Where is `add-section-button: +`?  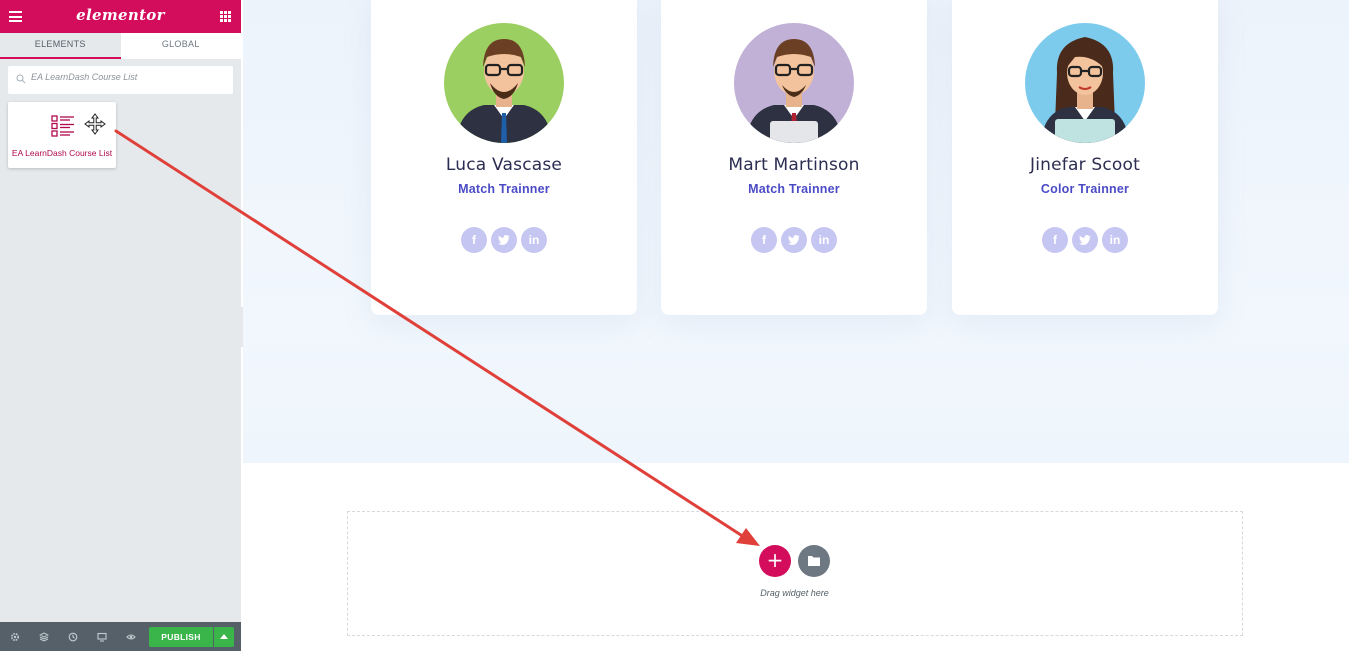 add-section-button: + is located at coordinates (775, 561).